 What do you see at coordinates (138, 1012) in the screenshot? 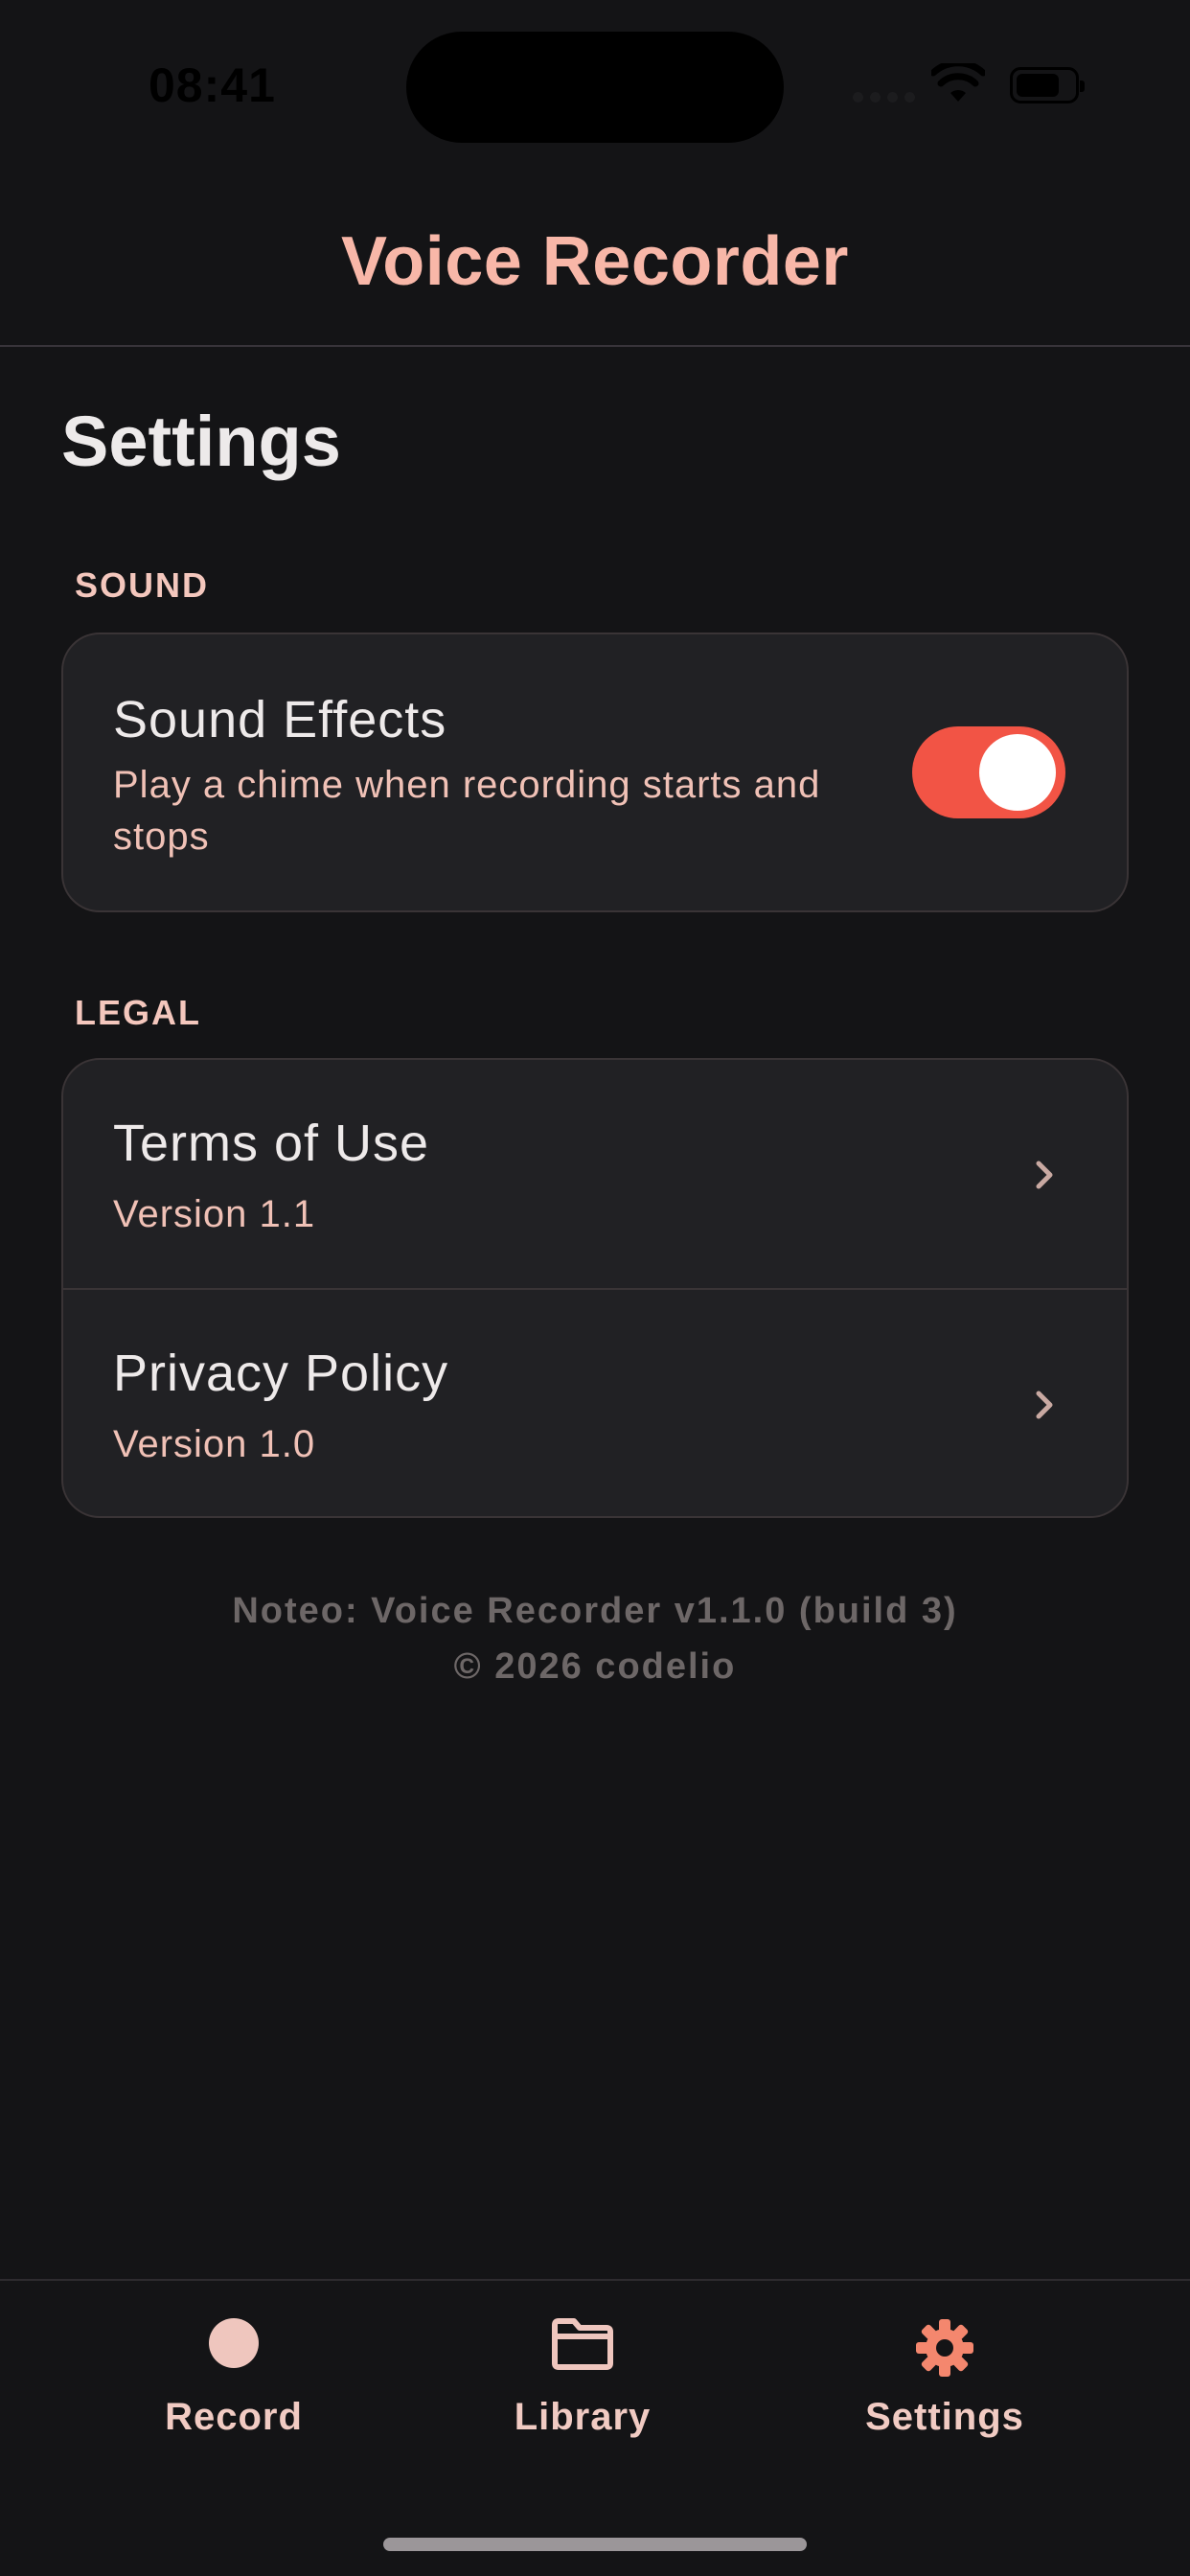
I see `section-label-legal: LEGAL` at bounding box center [138, 1012].